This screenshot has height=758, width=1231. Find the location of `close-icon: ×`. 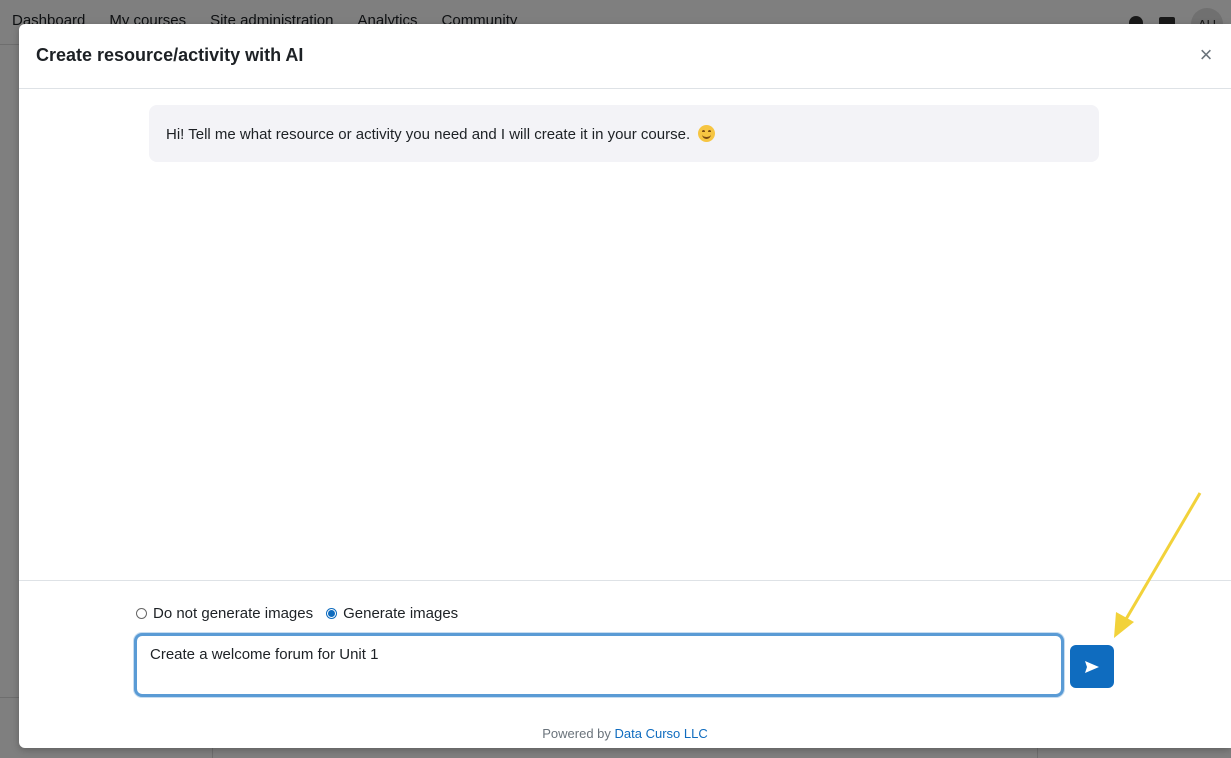

close-icon: × is located at coordinates (1206, 55).